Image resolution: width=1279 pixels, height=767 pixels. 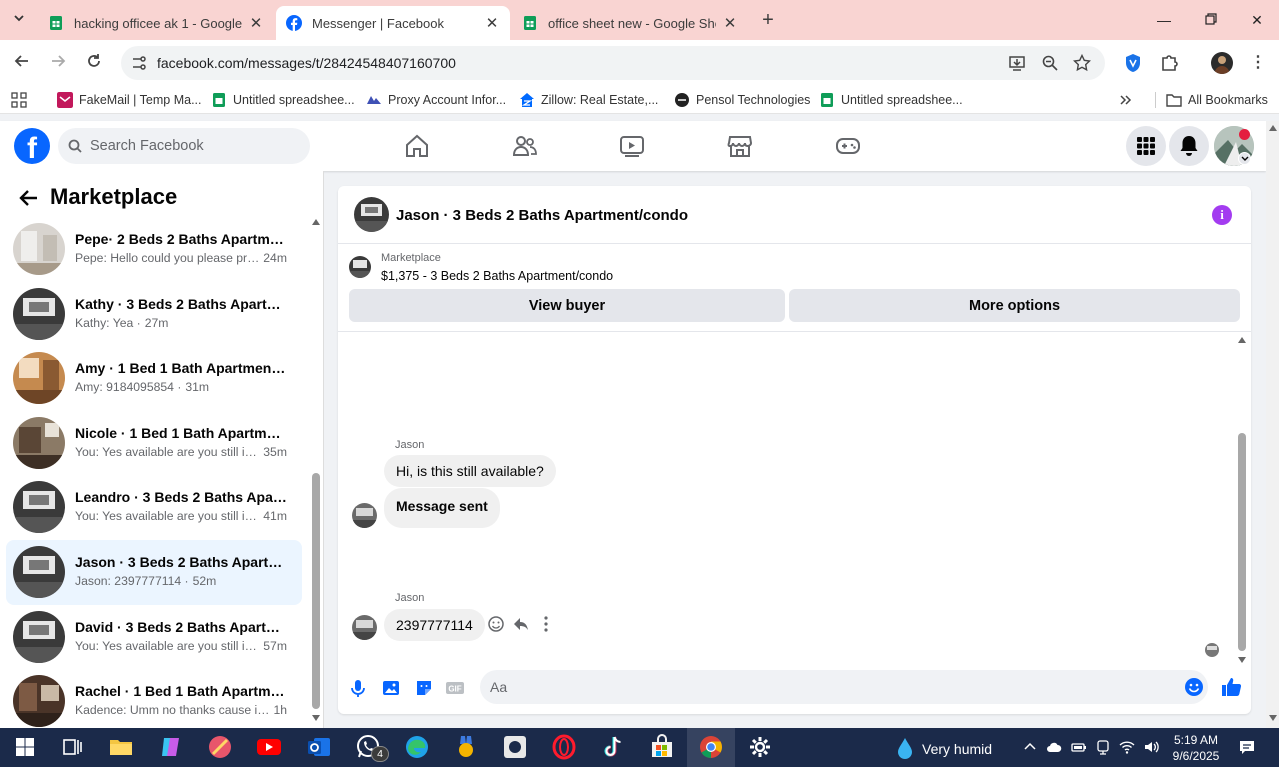 I want to click on volume-icon, so click(x=1151, y=747).